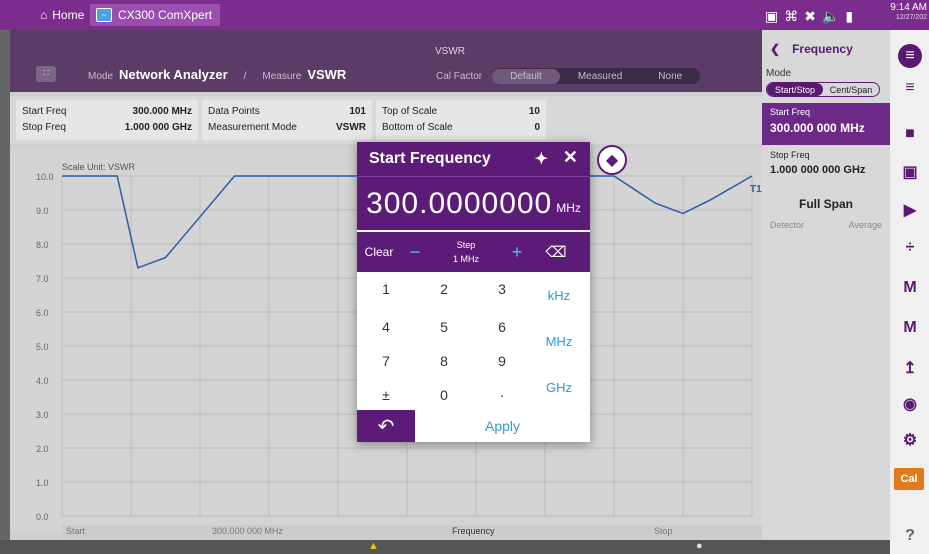 This screenshot has width=929, height=554. I want to click on close-icon: ✕, so click(570, 157).